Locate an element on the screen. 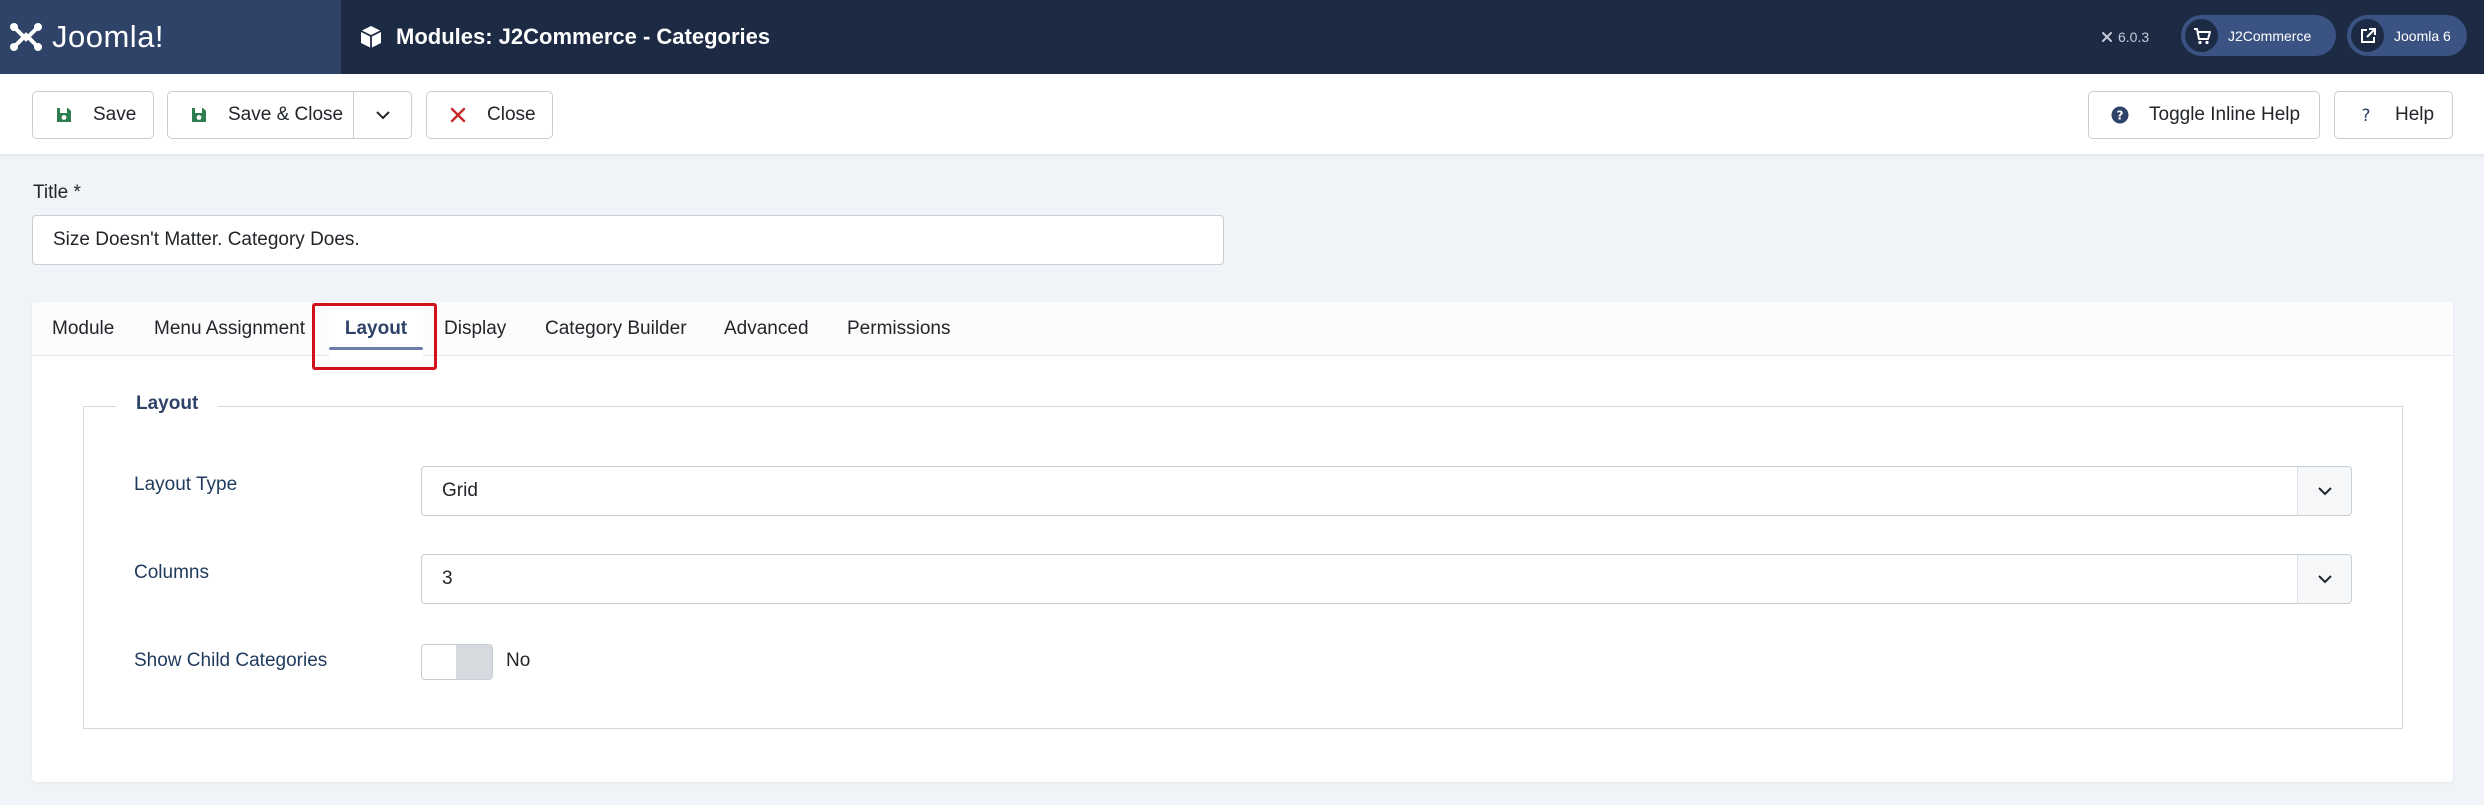 The width and height of the screenshot is (2484, 805). x-mark-icon is located at coordinates (458, 115).